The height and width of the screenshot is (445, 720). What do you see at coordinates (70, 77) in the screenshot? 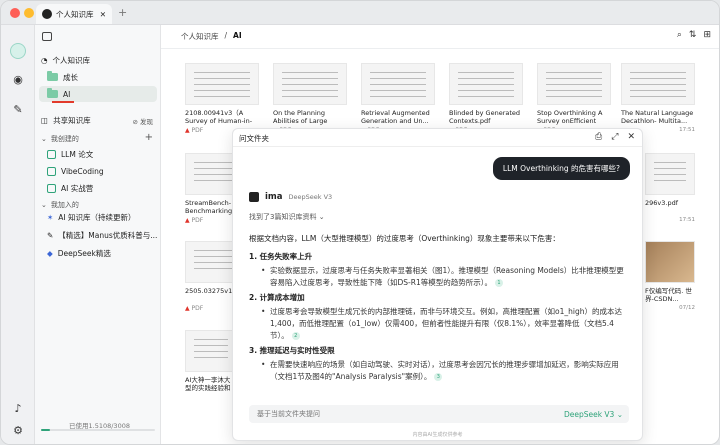
I see `sidebar-folder-label: 成长` at bounding box center [70, 77].